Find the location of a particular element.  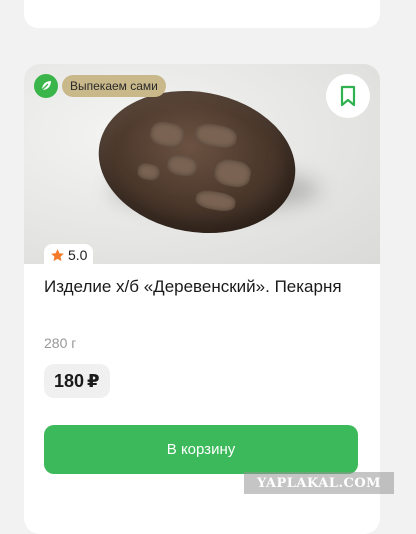

product-title: Изделие х/б «Деревенский». Пекарня is located at coordinates (199, 287).